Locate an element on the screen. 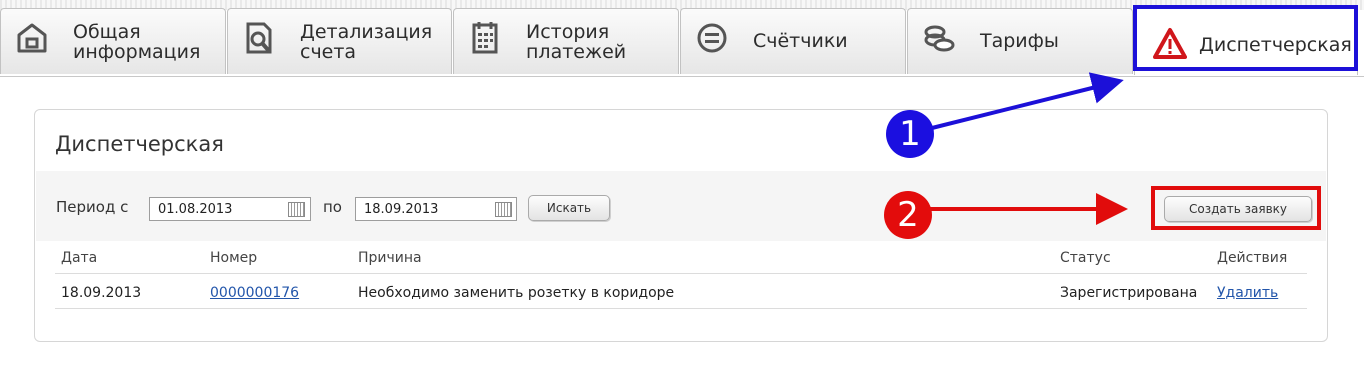 The width and height of the screenshot is (1364, 374). step-marker-2: 2 is located at coordinates (908, 215).